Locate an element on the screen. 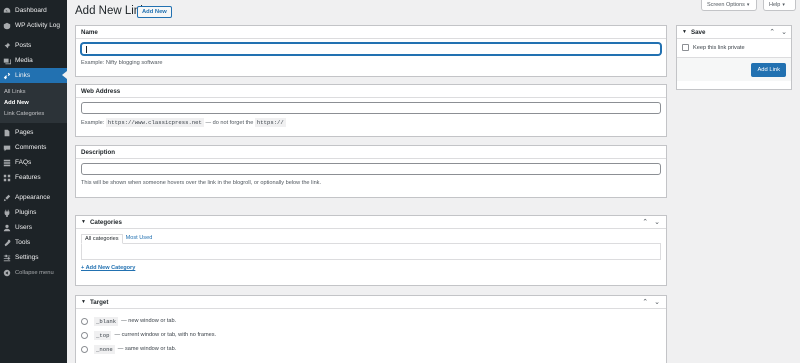  collapse-label: Collapse menu is located at coordinates (34, 272).